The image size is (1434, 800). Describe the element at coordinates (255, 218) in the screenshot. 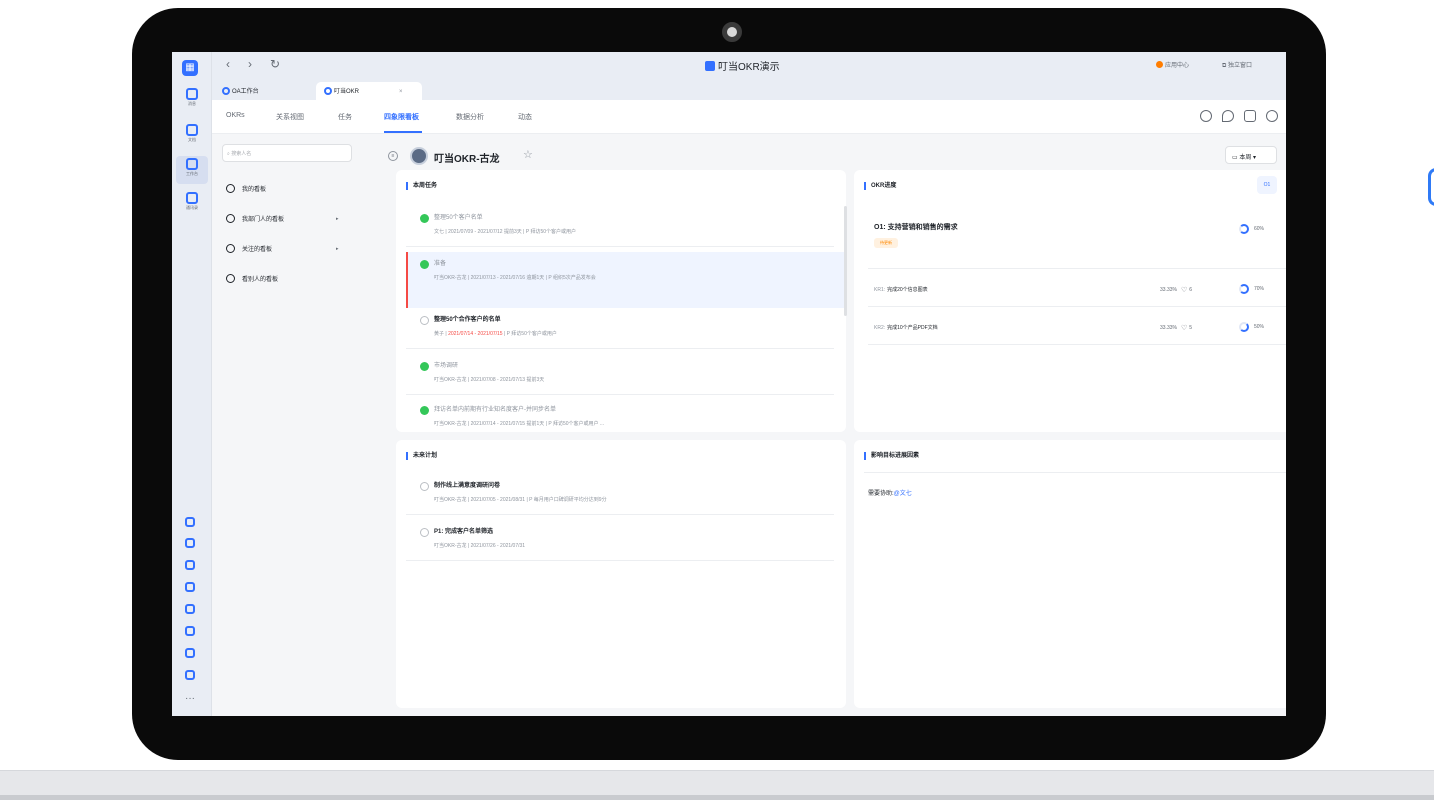

I see `sidebar-item-dept-board: 我部门人的看板` at that location.